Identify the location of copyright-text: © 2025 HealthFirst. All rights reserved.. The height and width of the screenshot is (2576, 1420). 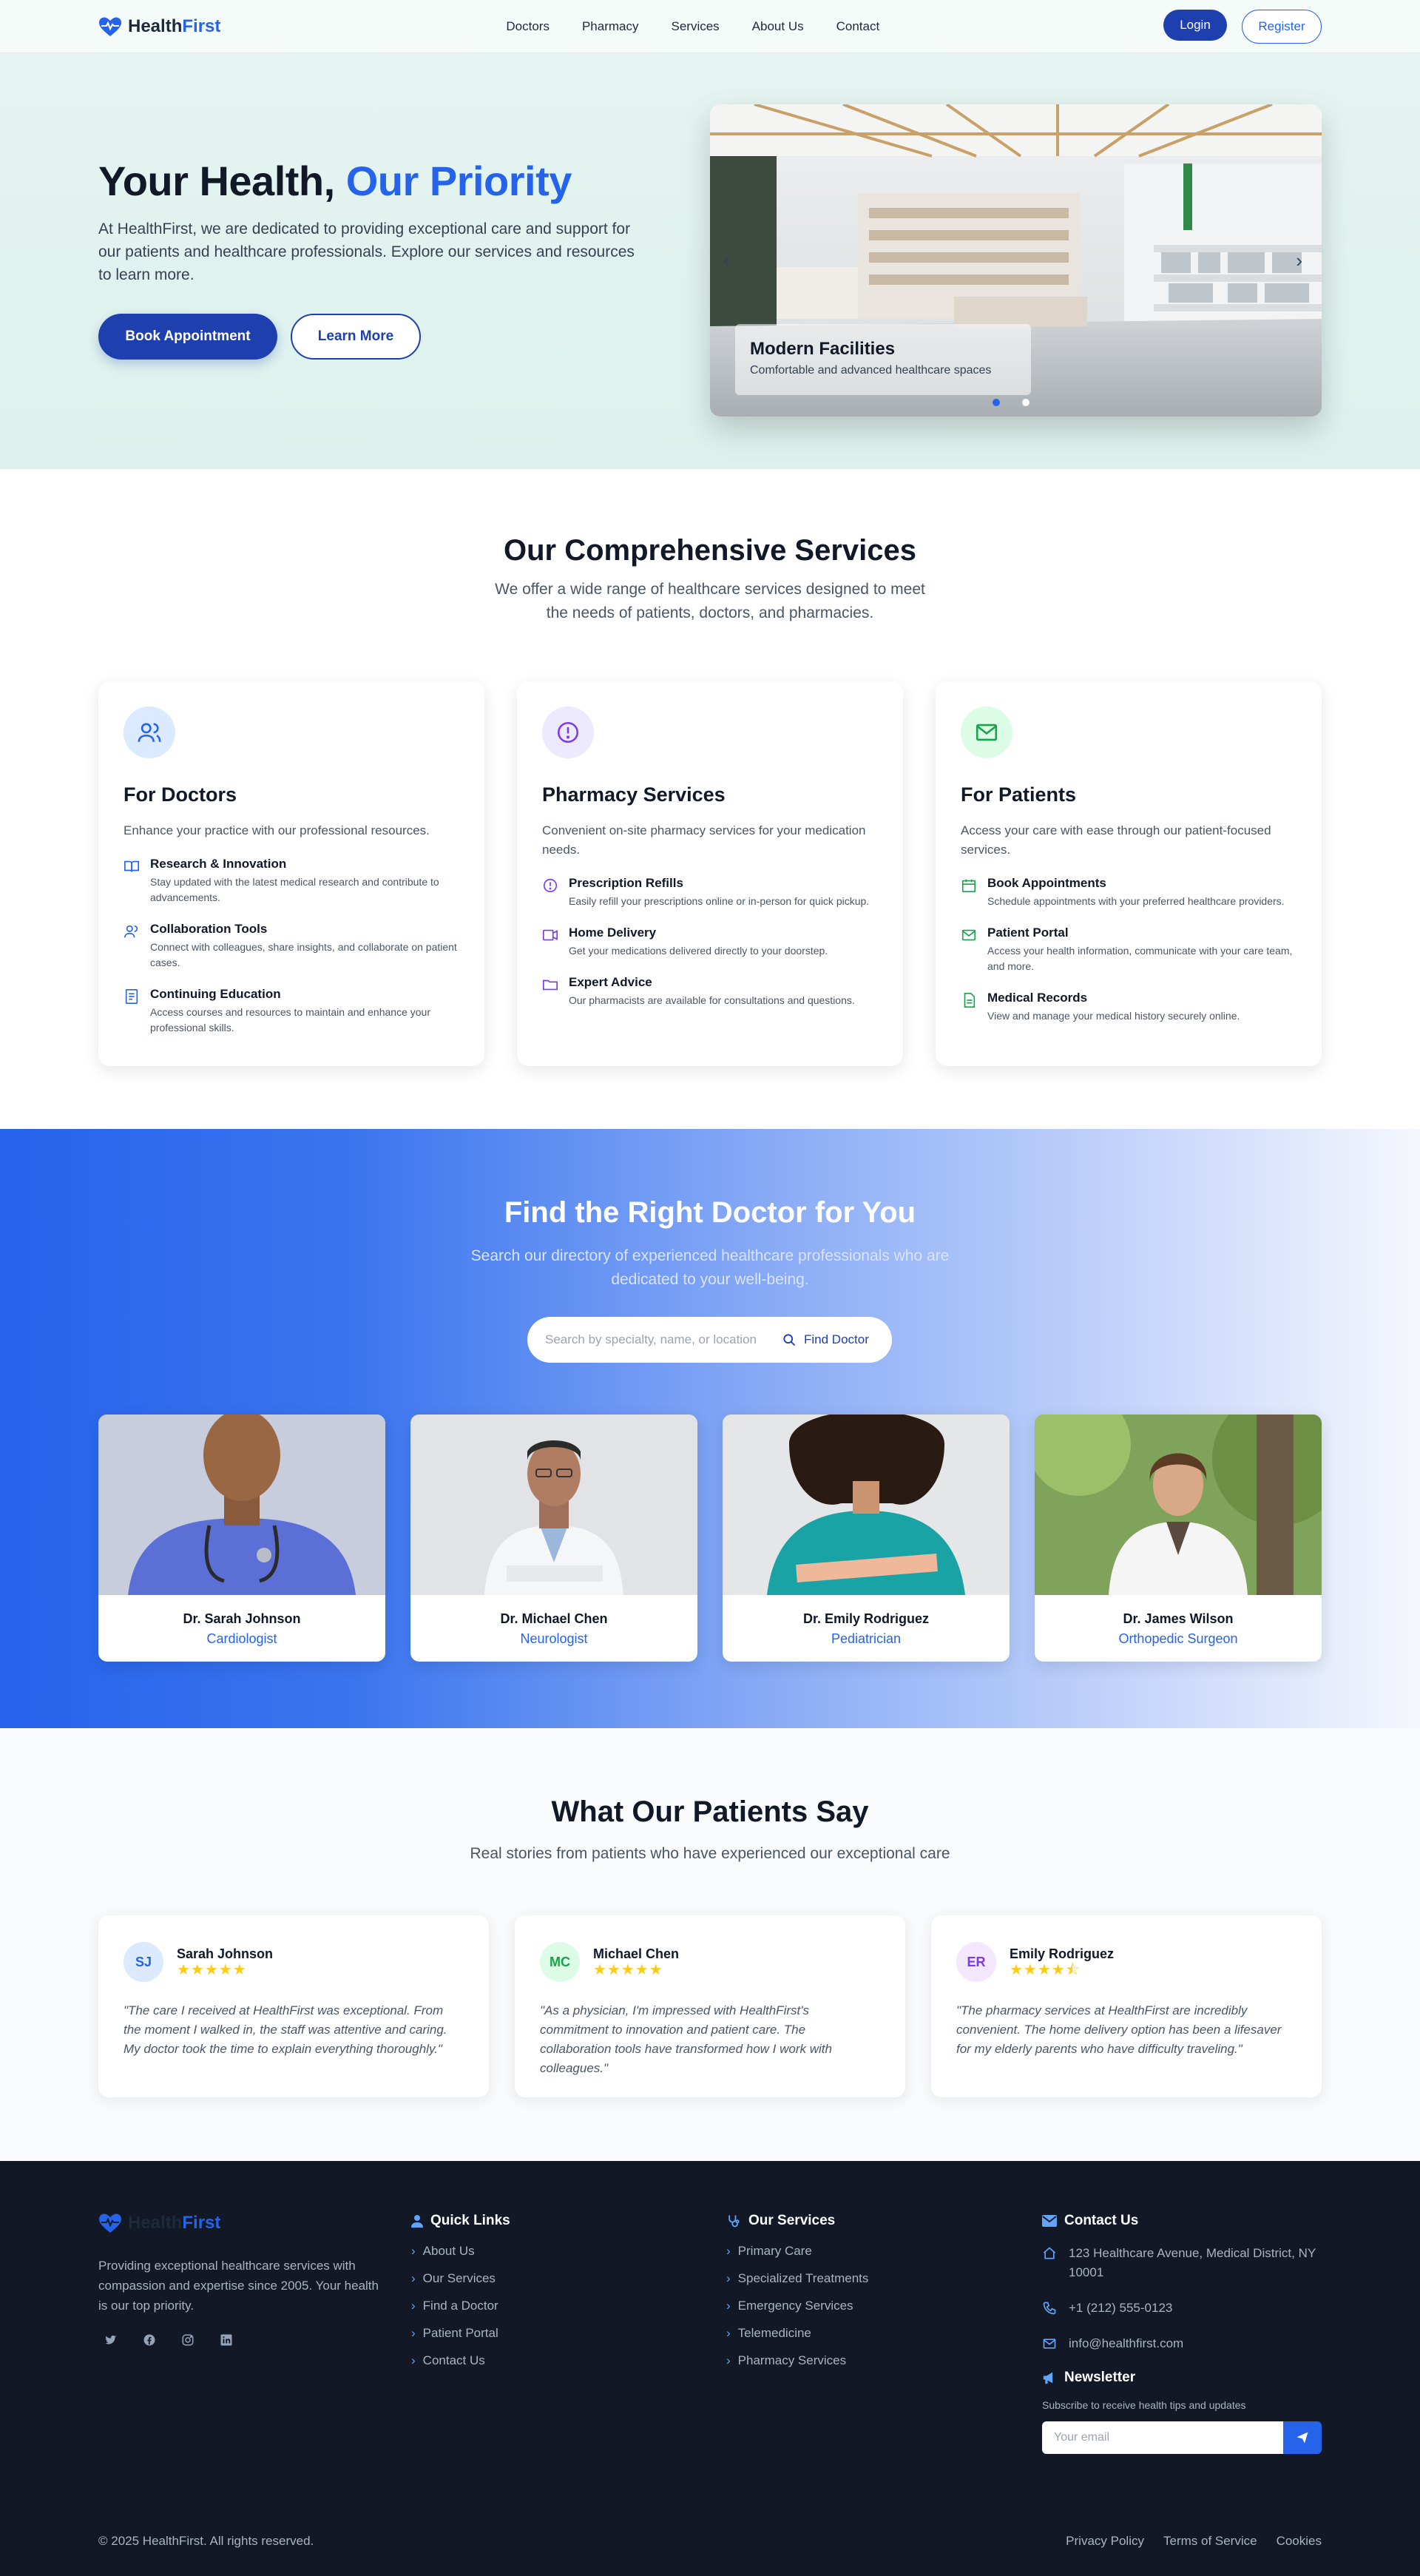
(206, 2541).